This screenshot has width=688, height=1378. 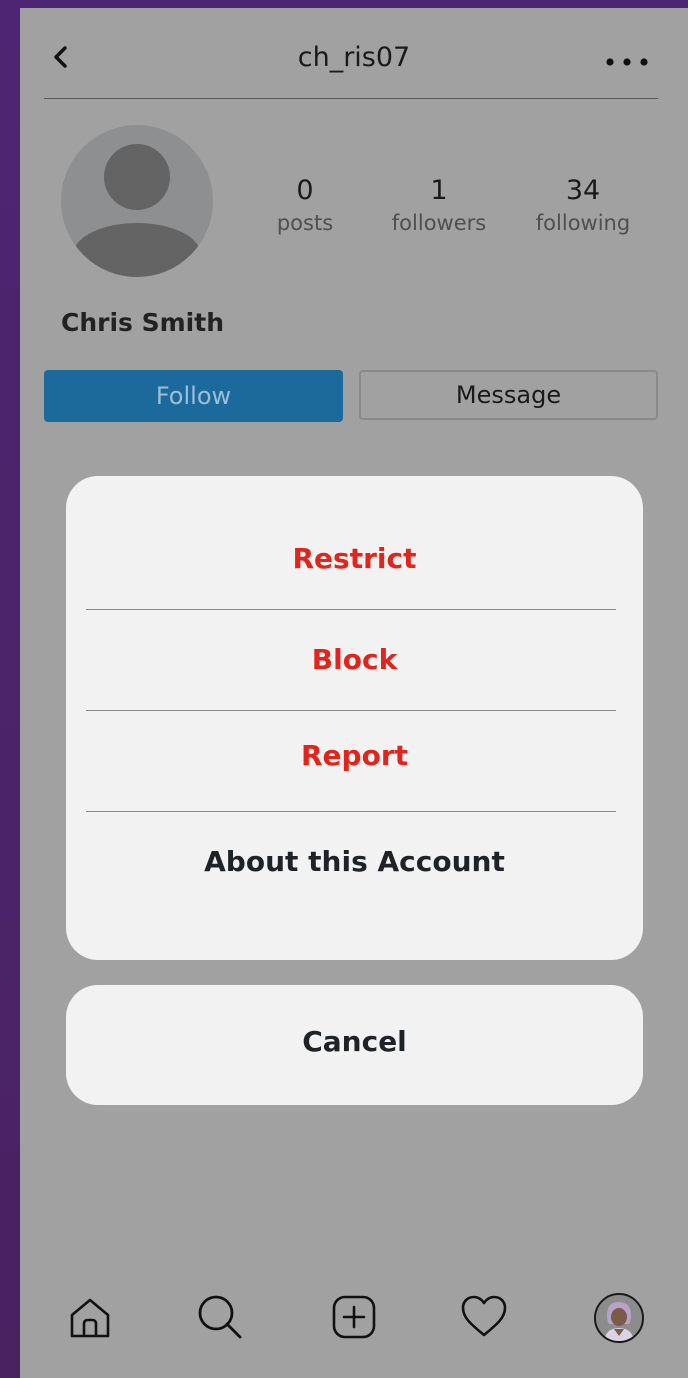 I want to click on profile-header: ch_ris07, so click(x=354, y=54).